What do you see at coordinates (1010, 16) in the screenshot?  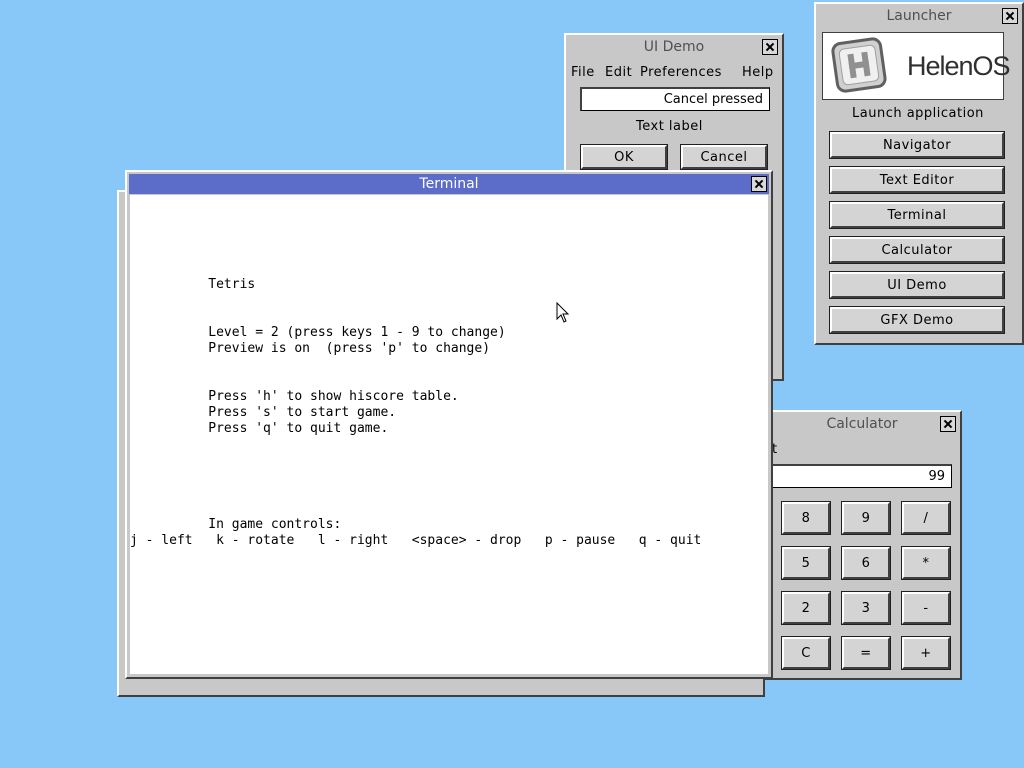 I see `launcher-close-icon` at bounding box center [1010, 16].